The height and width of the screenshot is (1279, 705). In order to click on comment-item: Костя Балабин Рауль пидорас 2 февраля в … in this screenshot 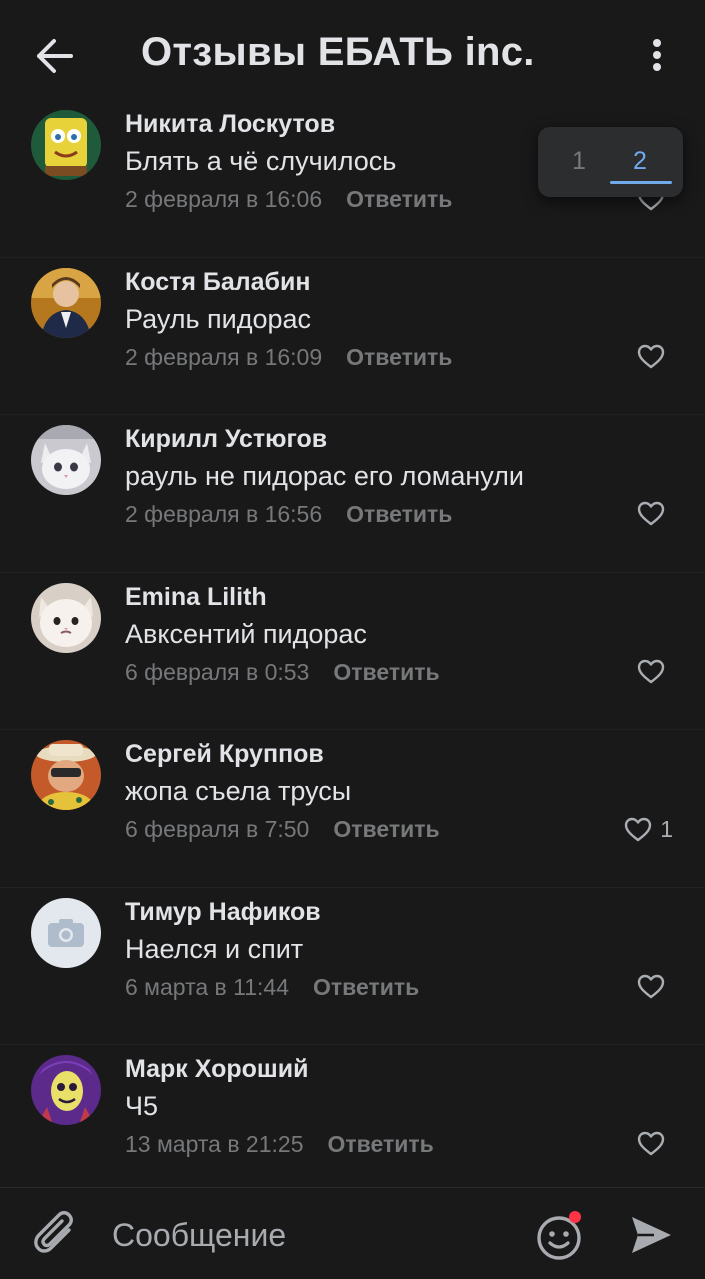, I will do `click(352, 336)`.